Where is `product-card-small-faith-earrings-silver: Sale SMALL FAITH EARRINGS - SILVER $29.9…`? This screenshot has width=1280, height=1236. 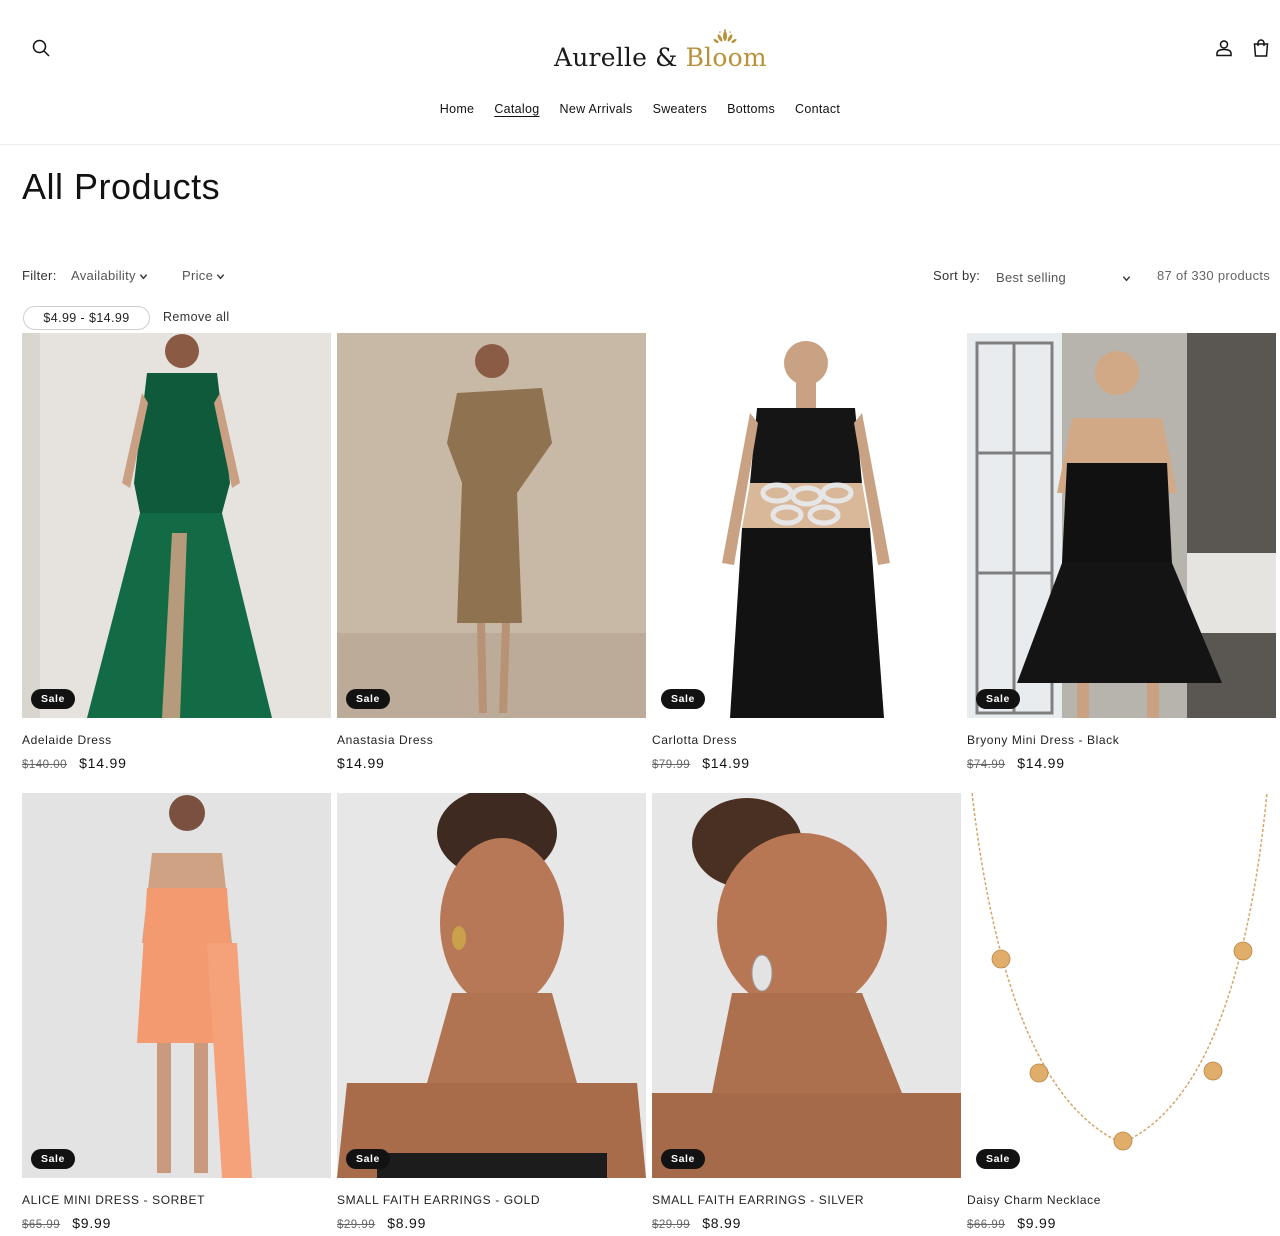 product-card-small-faith-earrings-silver: Sale SMALL FAITH EARRINGS - SILVER $29.9… is located at coordinates (806, 1012).